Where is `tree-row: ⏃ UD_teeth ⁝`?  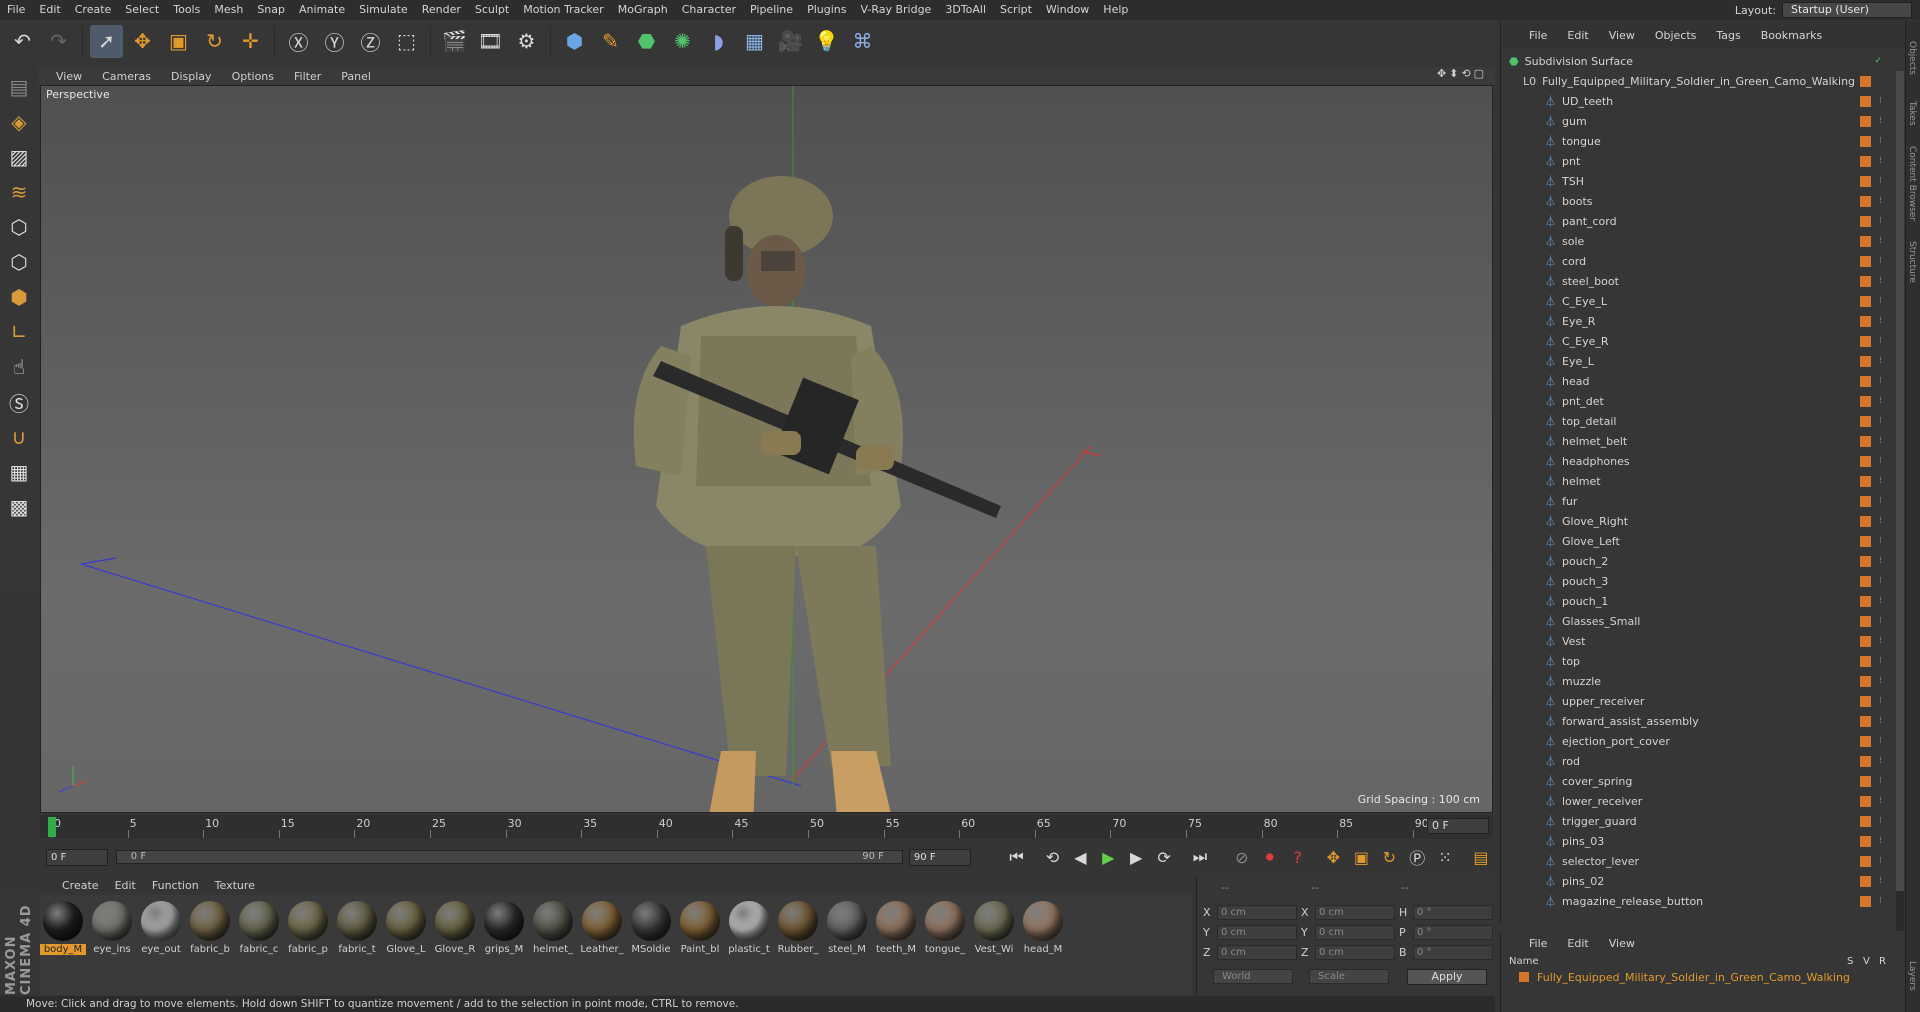 tree-row: ⏃ UD_teeth ⁝ is located at coordinates (1698, 101).